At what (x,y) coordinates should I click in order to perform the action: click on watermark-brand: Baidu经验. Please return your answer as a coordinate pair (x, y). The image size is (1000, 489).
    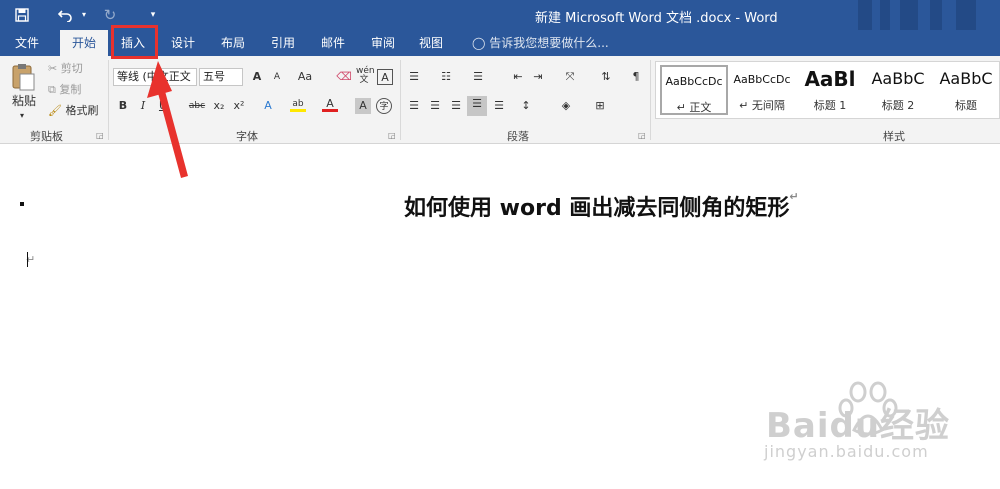
    Looking at the image, I should click on (858, 426).